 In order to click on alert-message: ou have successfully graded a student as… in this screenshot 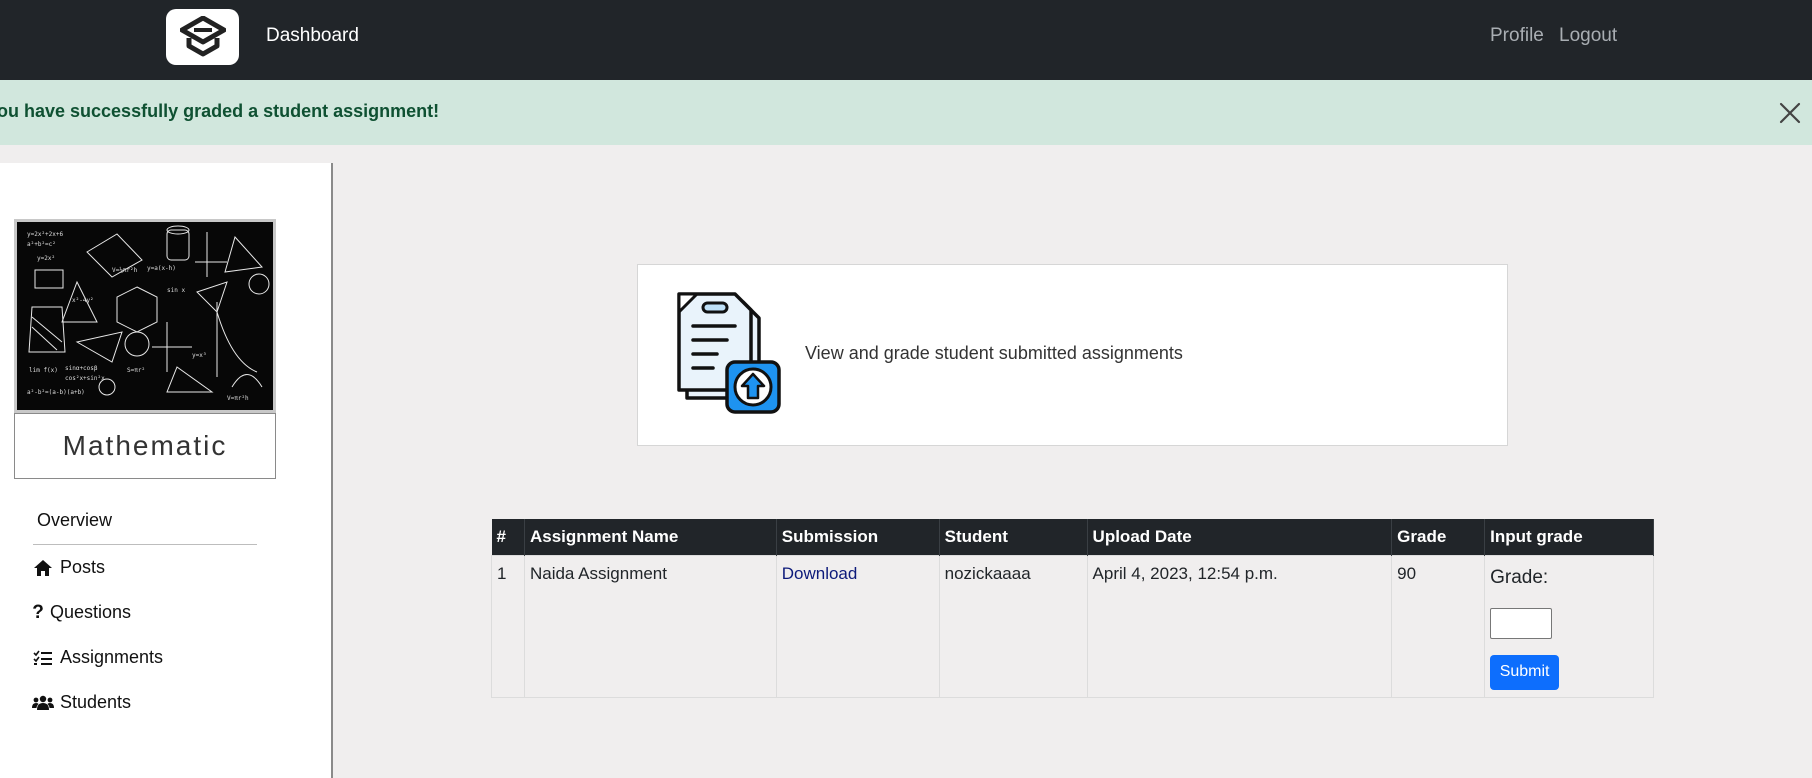, I will do `click(220, 111)`.